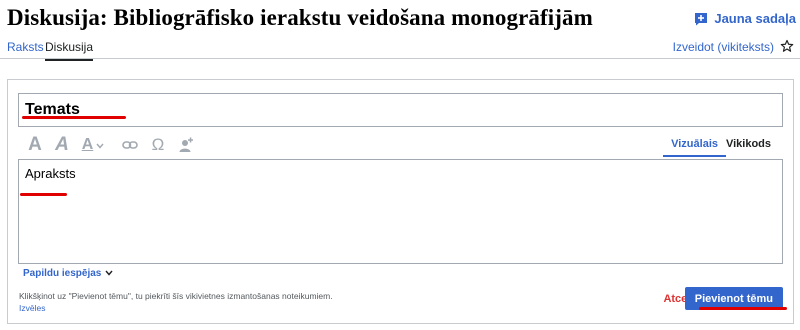  I want to click on tab-article: Raksts, so click(25, 49).